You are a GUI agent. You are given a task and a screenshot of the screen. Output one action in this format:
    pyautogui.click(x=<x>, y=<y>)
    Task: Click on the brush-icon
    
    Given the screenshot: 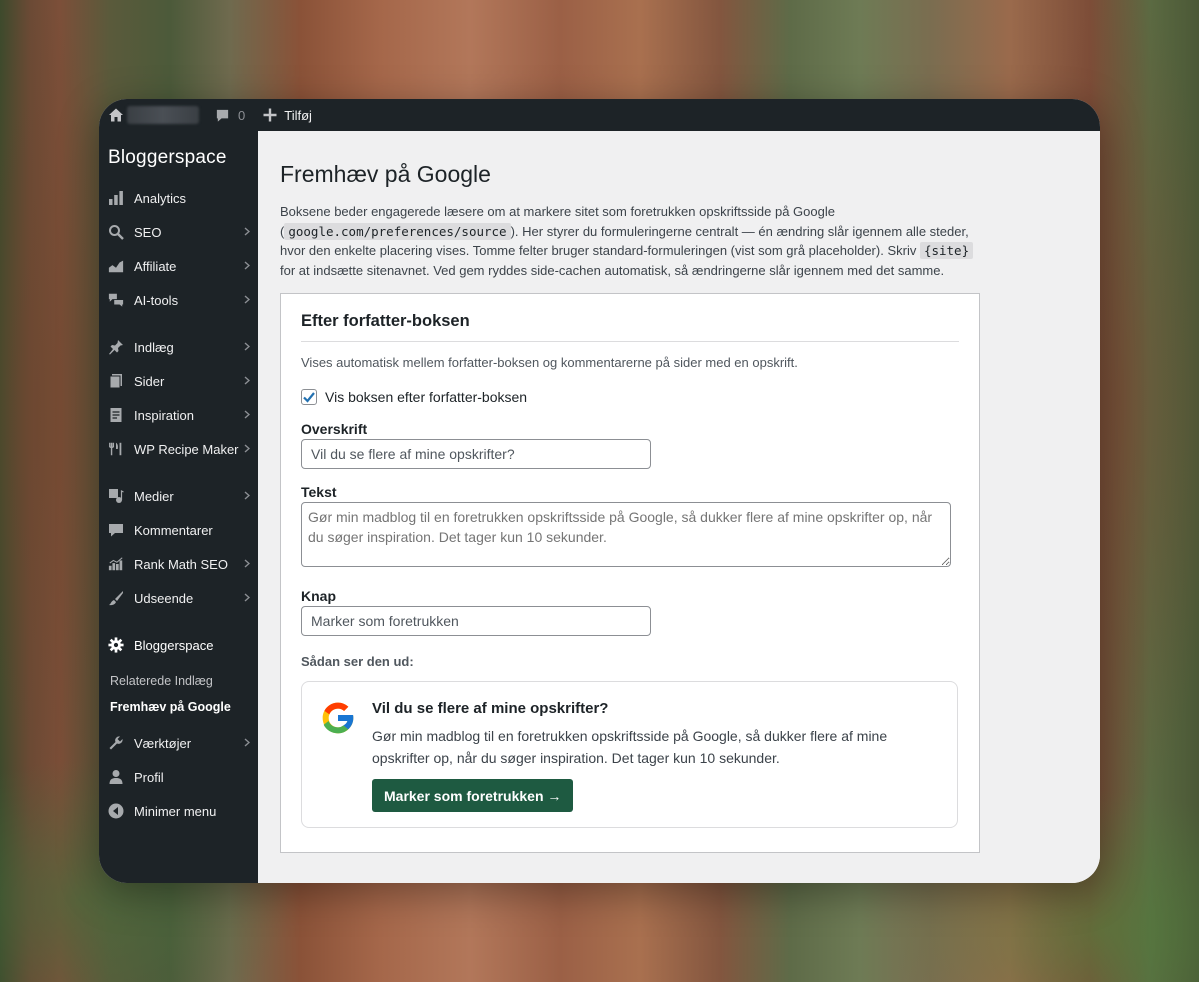 What is the action you would take?
    pyautogui.click(x=116, y=598)
    